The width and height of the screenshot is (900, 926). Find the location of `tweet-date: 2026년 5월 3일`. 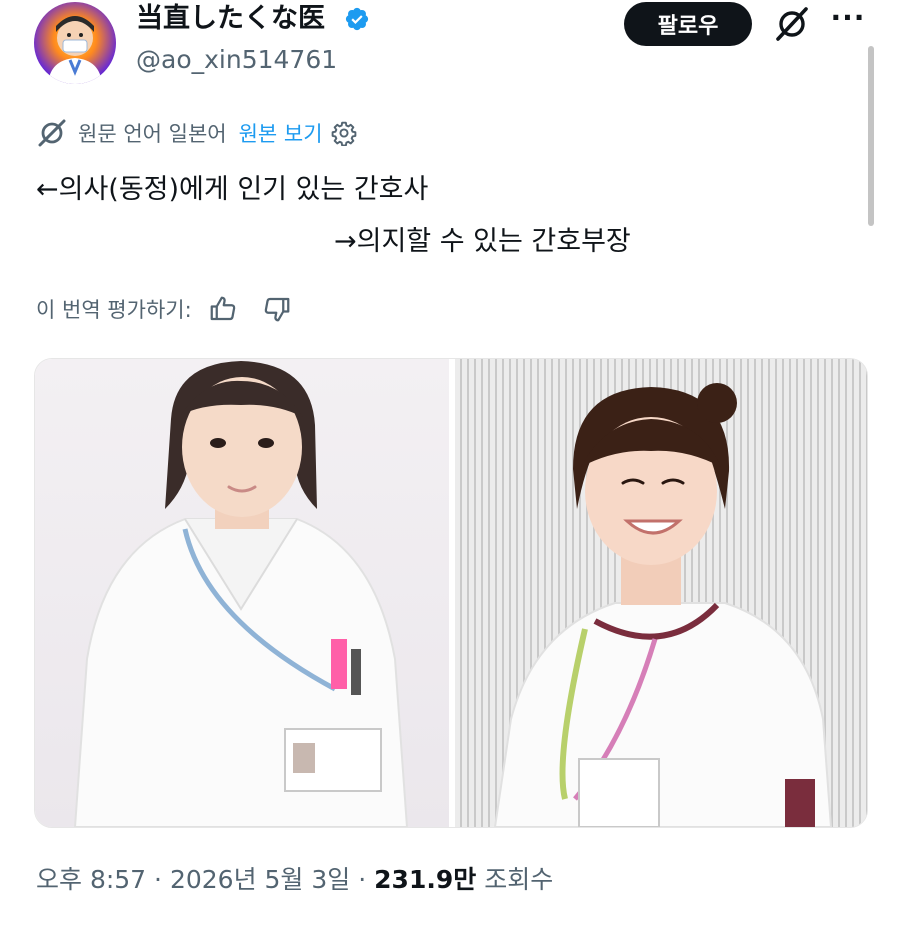

tweet-date: 2026년 5월 3일 is located at coordinates (260, 879).